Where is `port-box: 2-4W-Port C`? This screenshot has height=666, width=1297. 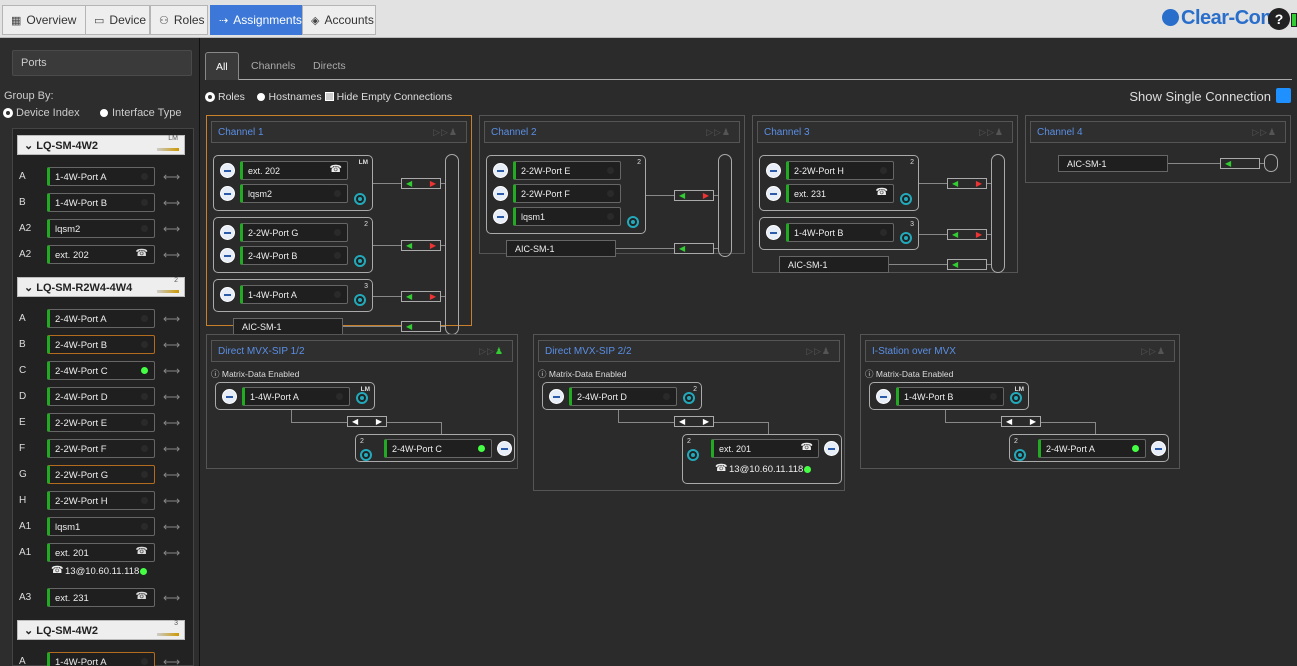 port-box: 2-4W-Port C is located at coordinates (101, 370).